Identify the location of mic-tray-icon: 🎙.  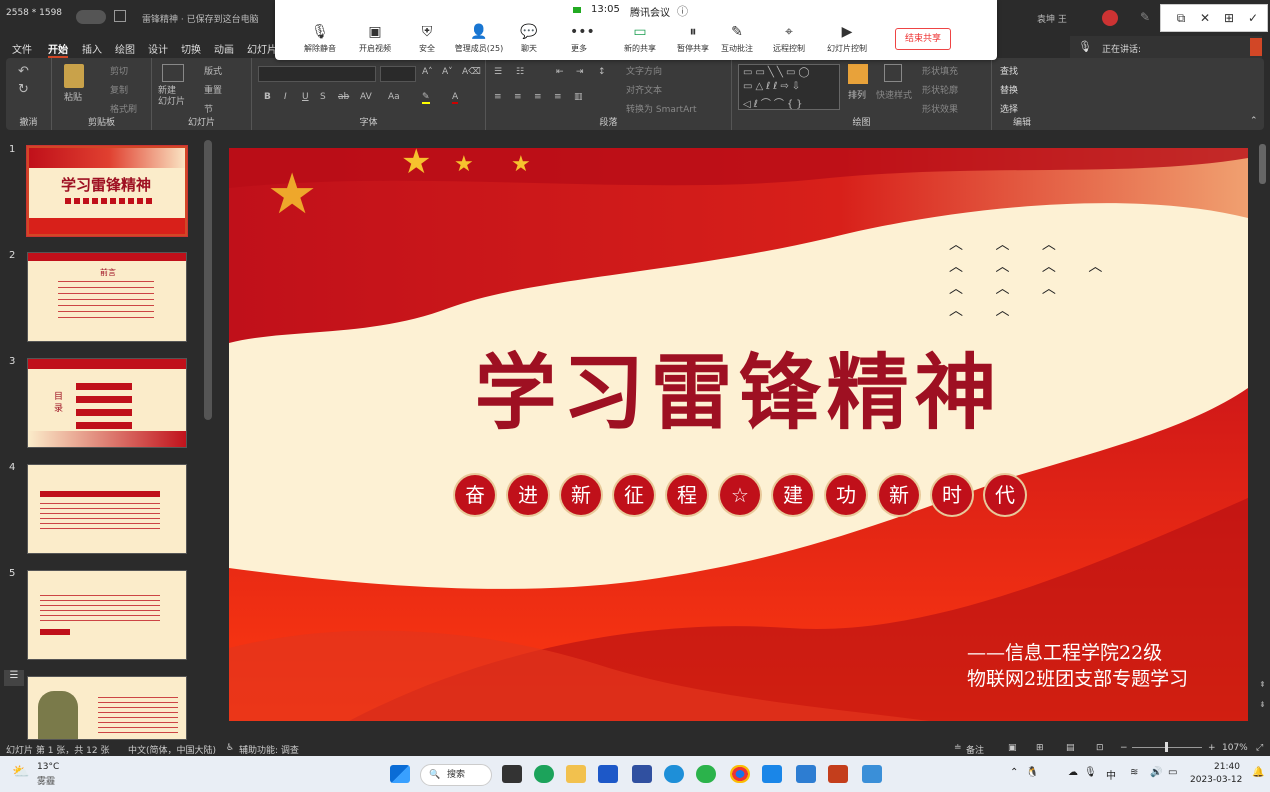
(1090, 772).